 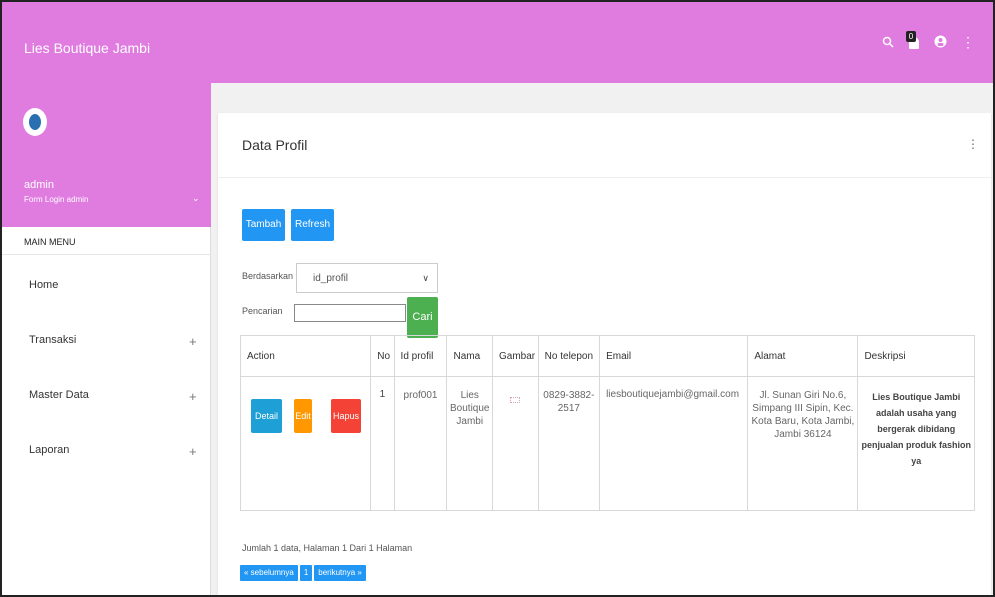 I want to click on column-header: Gambar, so click(x=515, y=356).